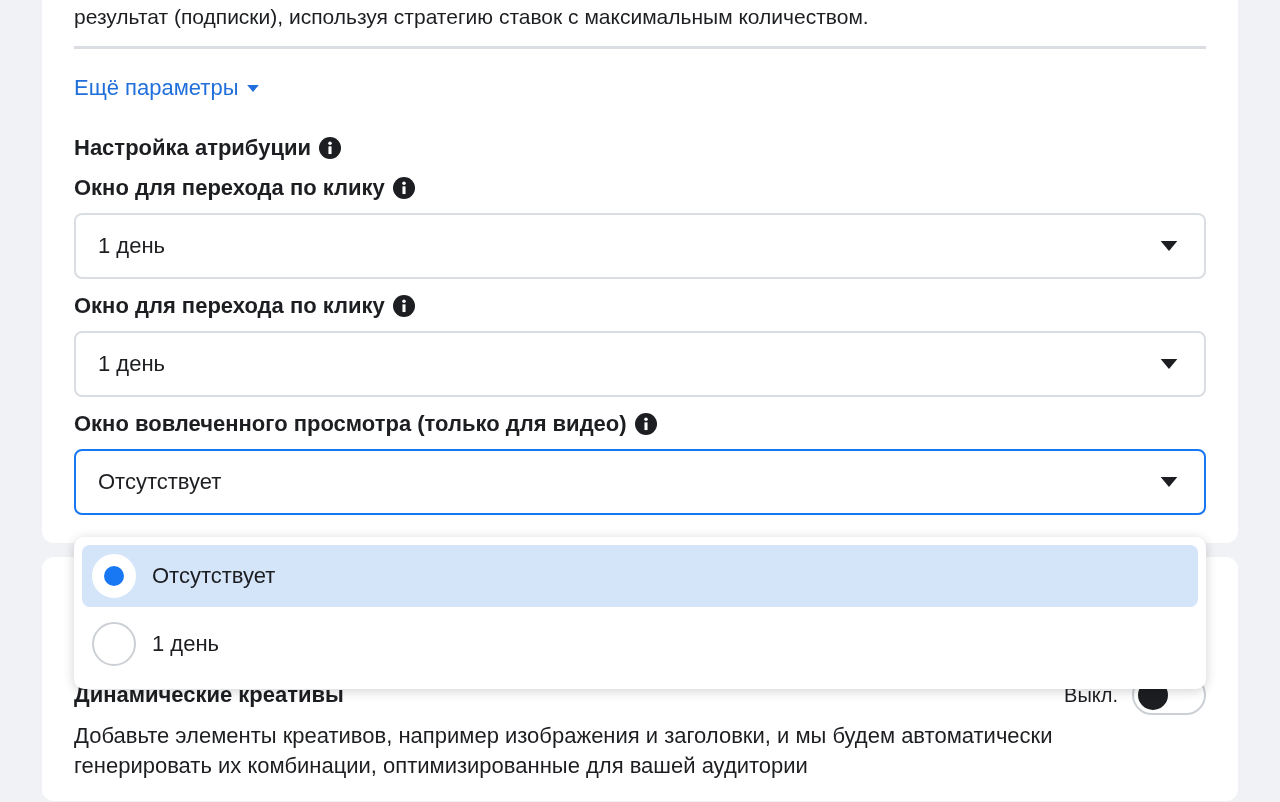 This screenshot has height=802, width=1280. I want to click on intro-text: результат (подписки), используя стратегию ставок с максимальным количеством., so click(472, 17).